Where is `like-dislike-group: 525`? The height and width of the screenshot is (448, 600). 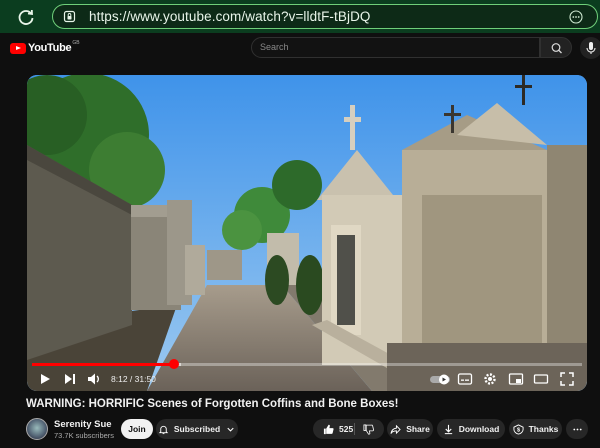 like-dislike-group: 525 is located at coordinates (348, 429).